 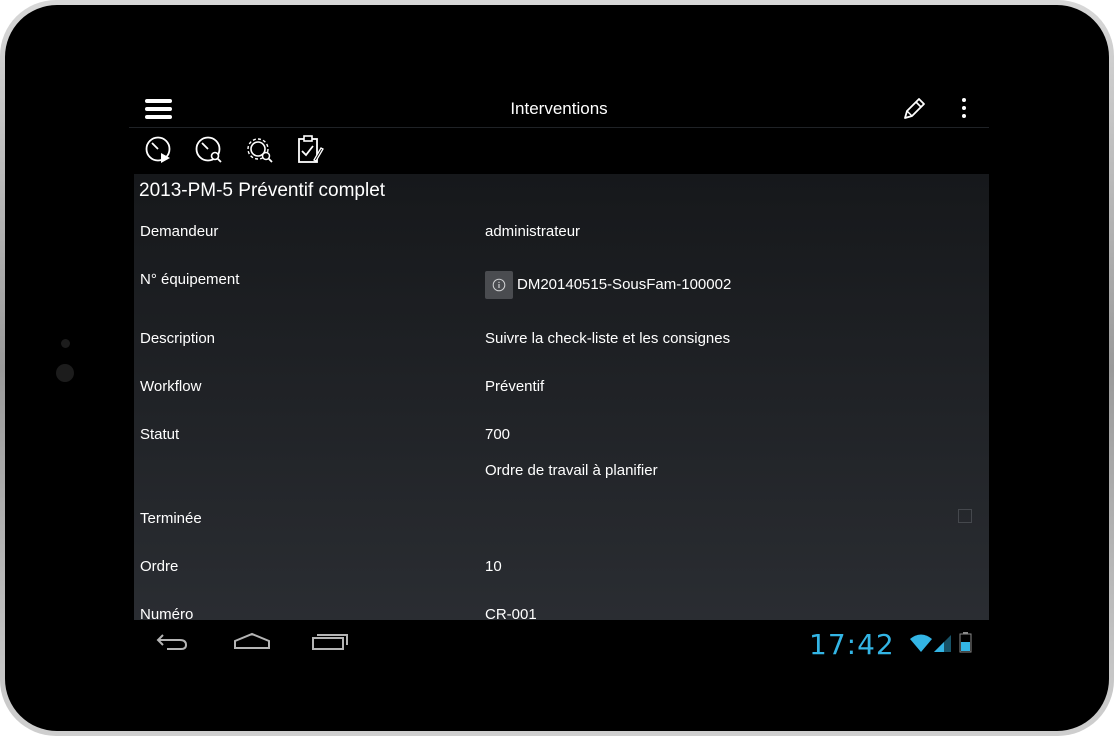 I want to click on equipement-info-button, so click(x=499, y=285).